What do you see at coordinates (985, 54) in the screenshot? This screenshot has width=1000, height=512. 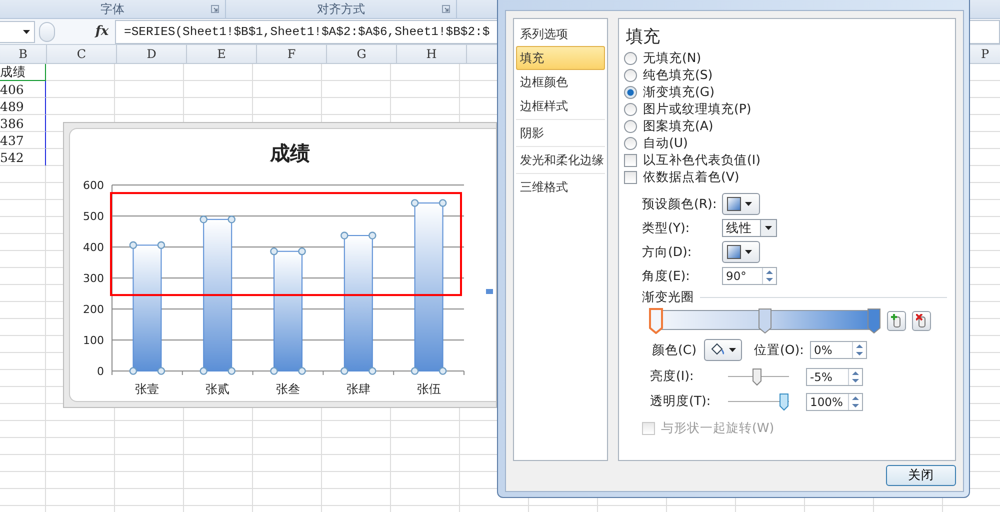 I see `column-header: P` at bounding box center [985, 54].